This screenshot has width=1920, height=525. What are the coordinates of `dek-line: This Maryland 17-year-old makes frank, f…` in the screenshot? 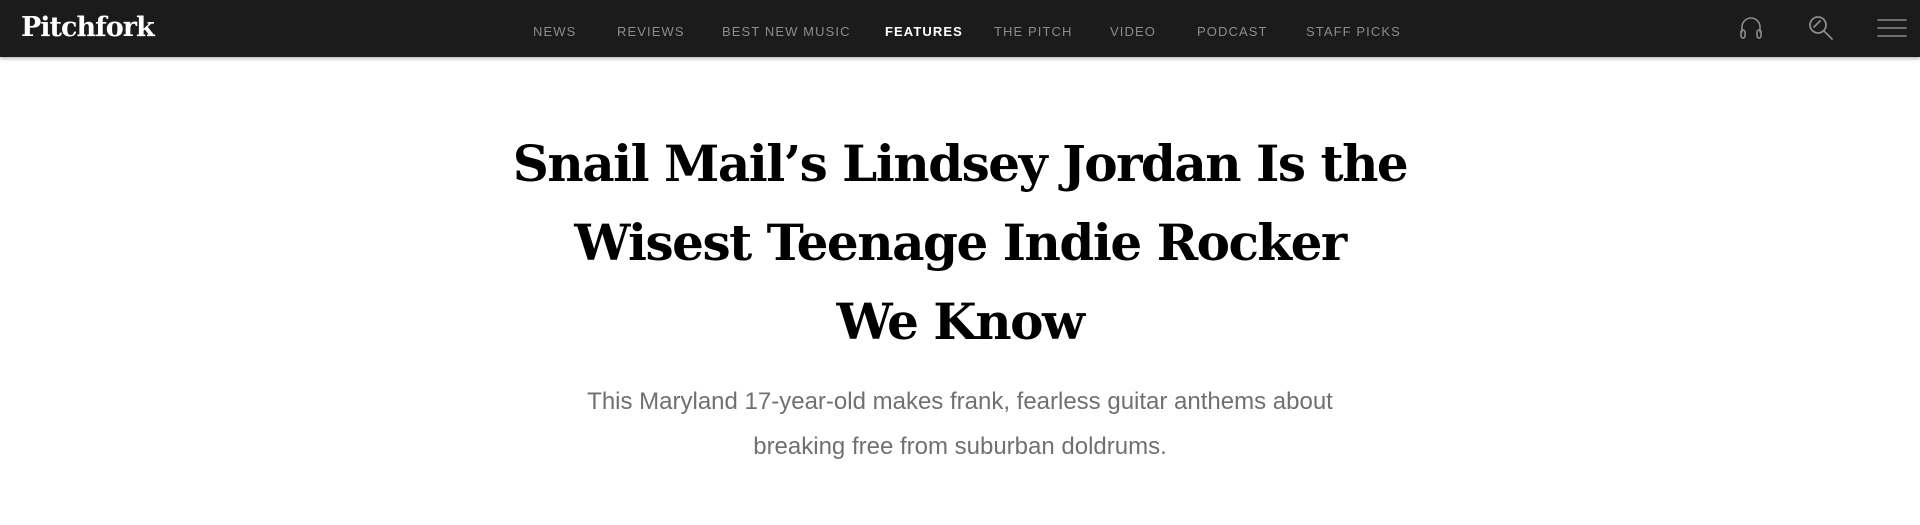 It's located at (960, 401).